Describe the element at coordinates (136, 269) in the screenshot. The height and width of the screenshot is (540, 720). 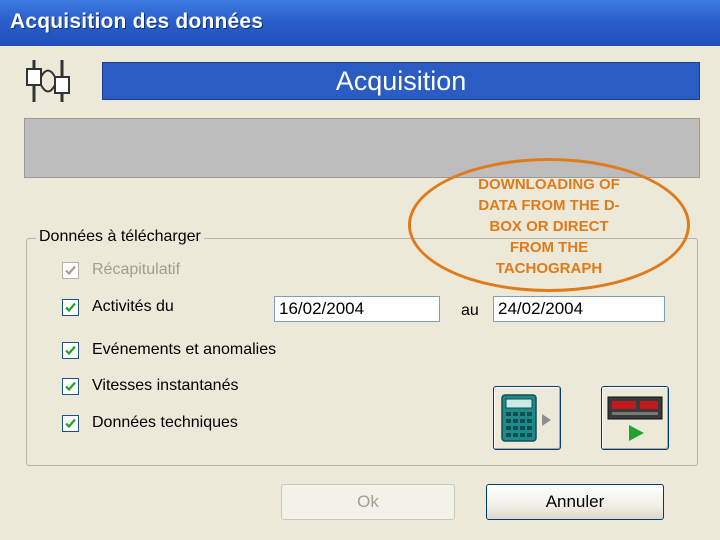
I see `option-label: Récapitulatif` at that location.